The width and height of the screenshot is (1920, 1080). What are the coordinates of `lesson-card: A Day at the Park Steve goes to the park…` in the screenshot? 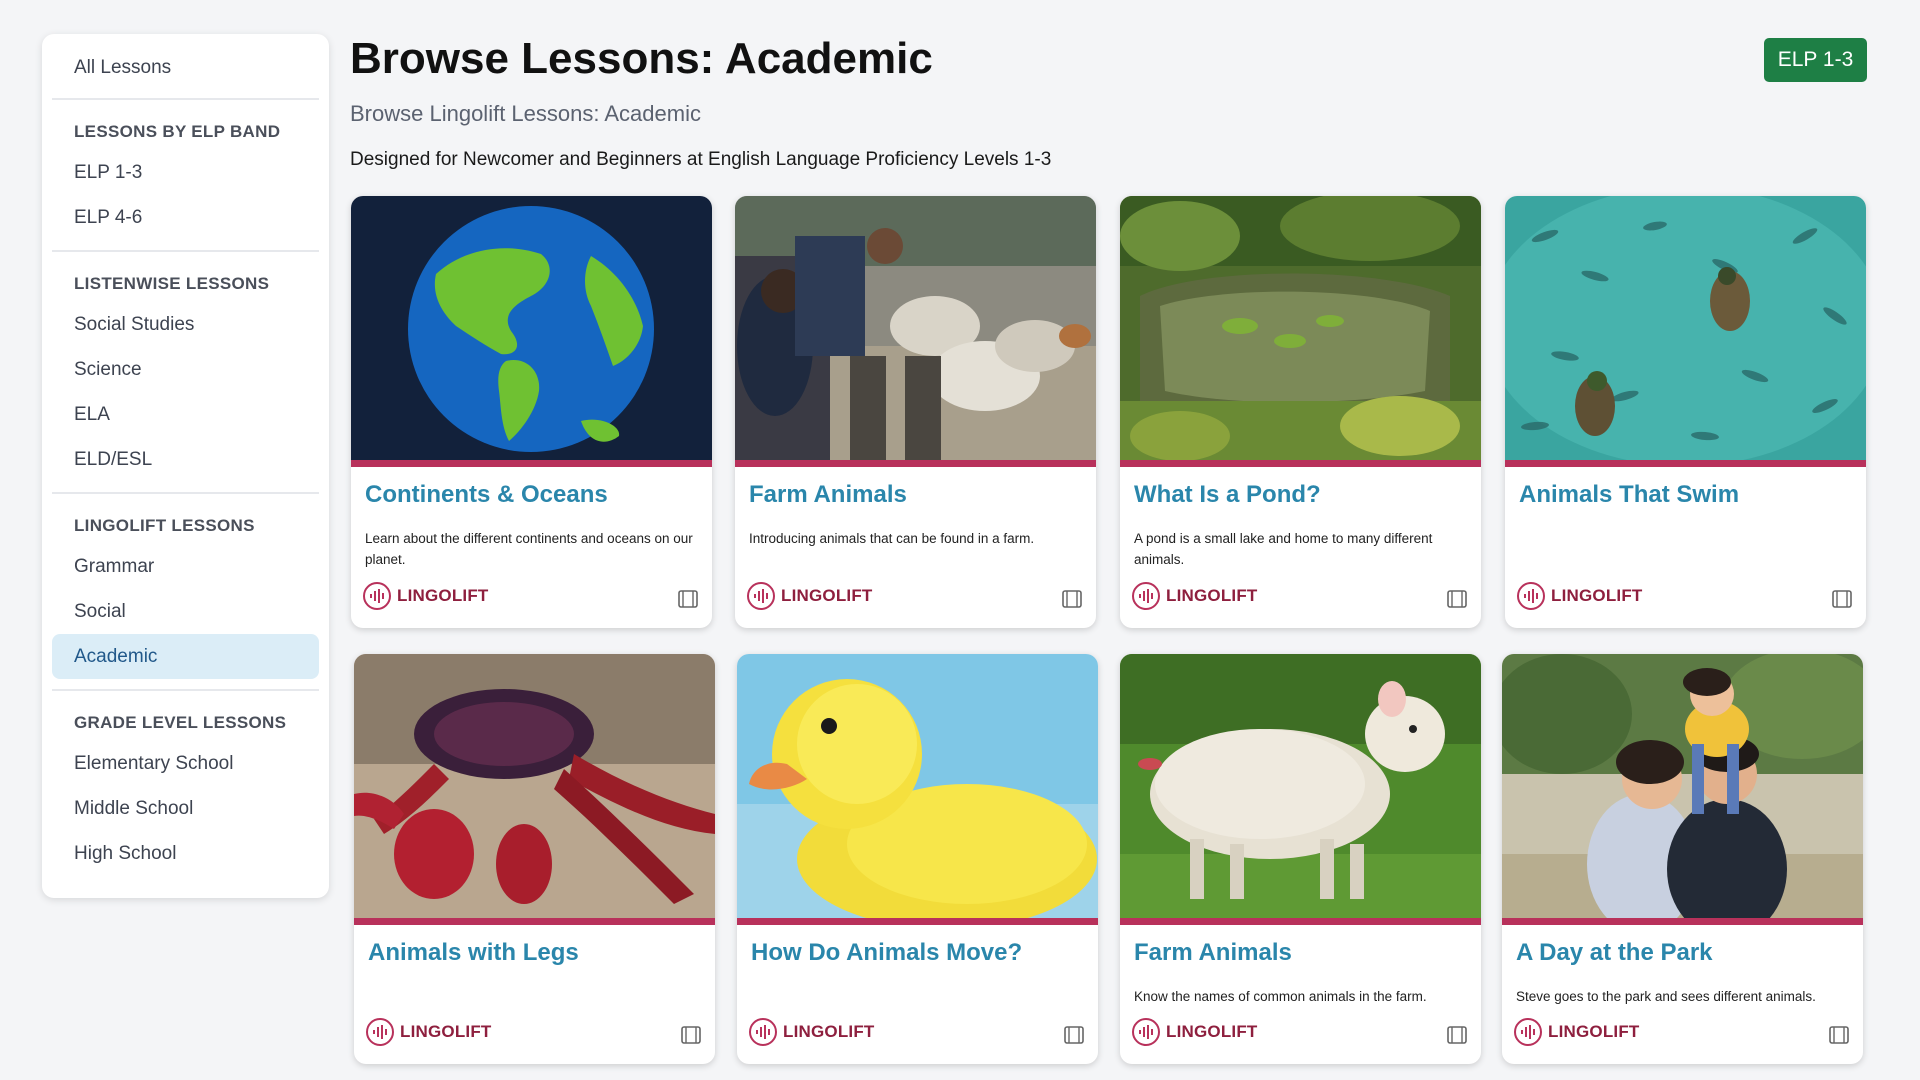 It's located at (1682, 859).